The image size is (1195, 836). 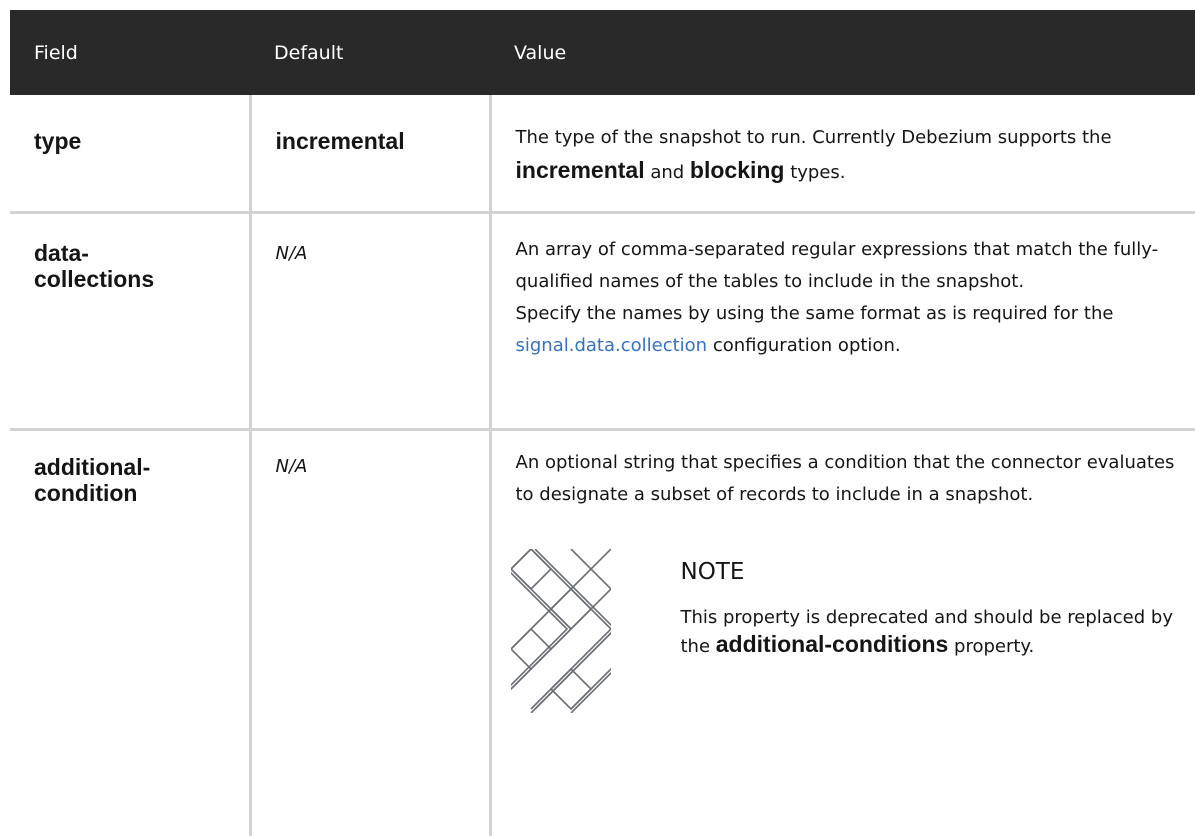 I want to click on field-name-line: data-, so click(x=61, y=252).